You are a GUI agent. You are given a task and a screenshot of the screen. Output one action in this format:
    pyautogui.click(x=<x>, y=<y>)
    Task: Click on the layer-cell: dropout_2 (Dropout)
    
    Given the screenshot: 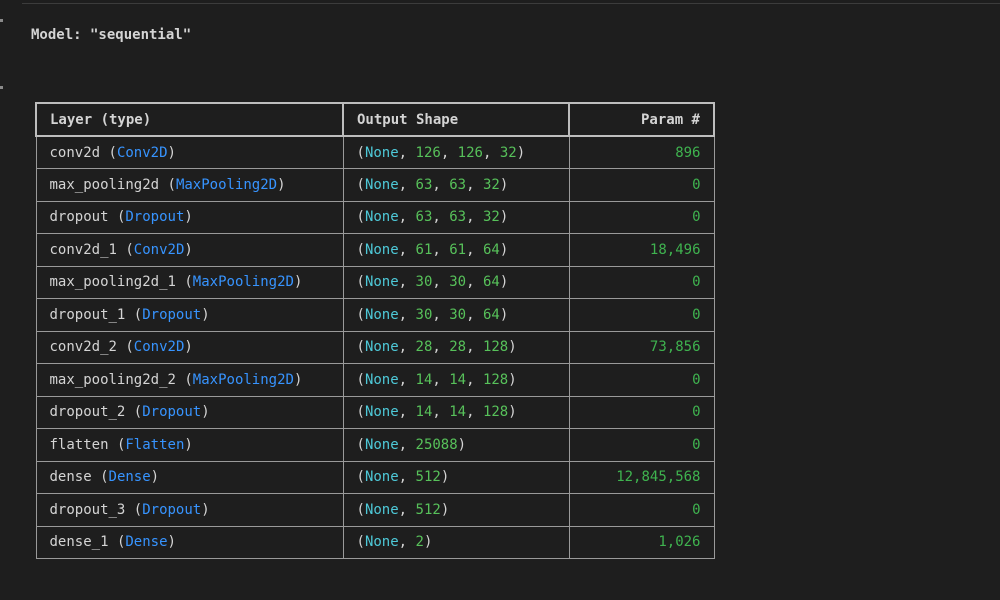 What is the action you would take?
    pyautogui.click(x=189, y=412)
    